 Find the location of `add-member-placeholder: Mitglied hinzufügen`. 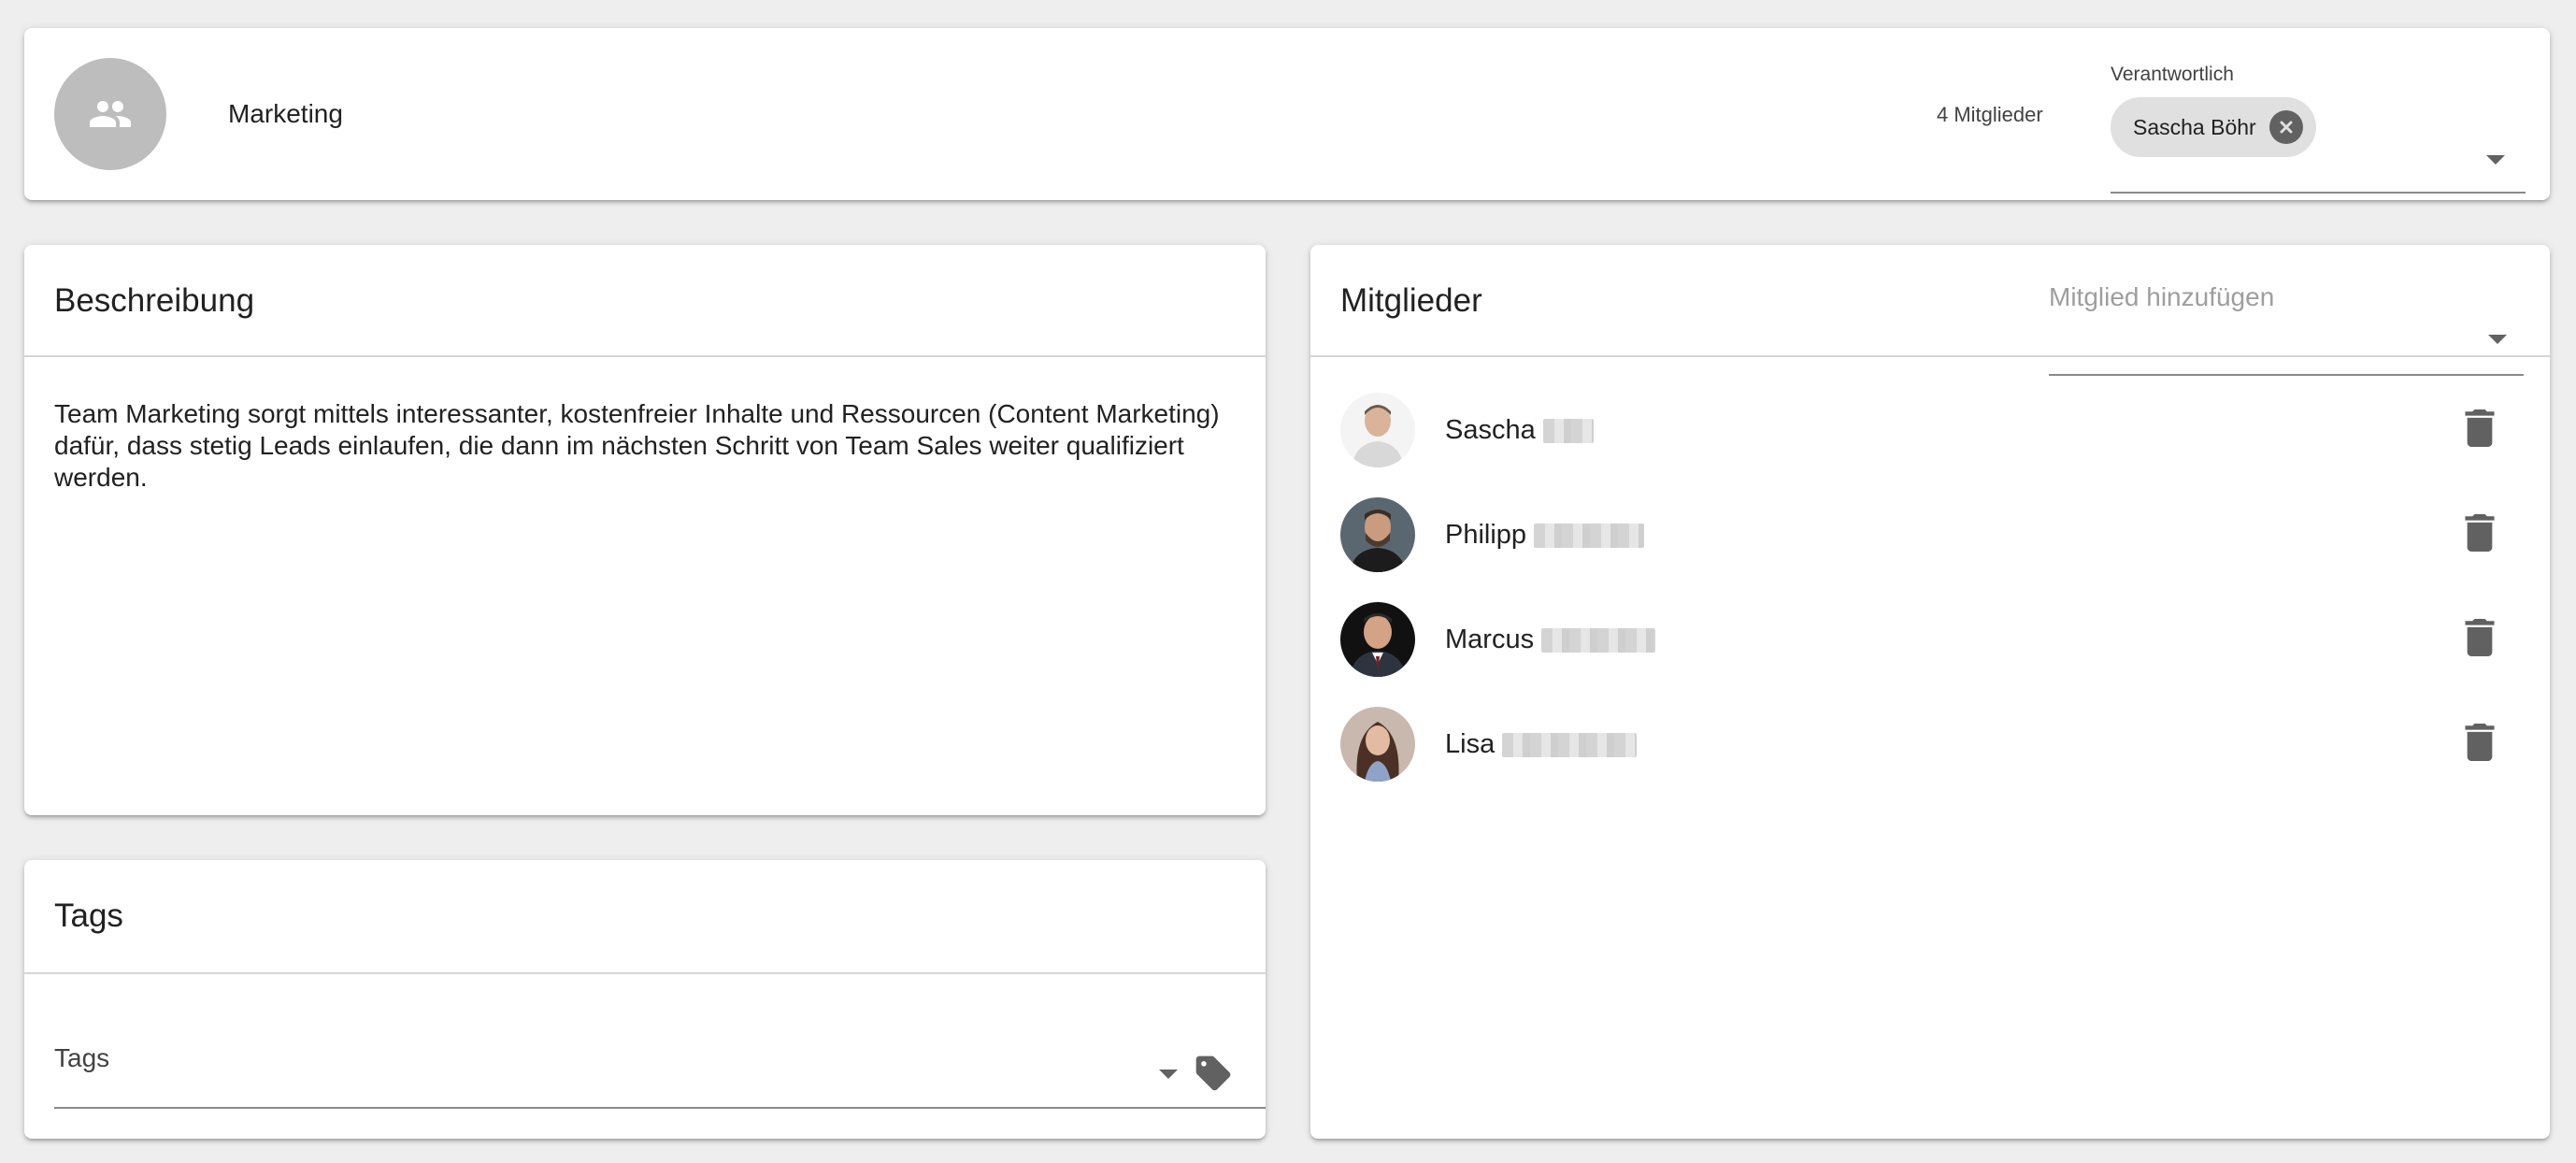

add-member-placeholder: Mitglied hinzufügen is located at coordinates (2162, 296).